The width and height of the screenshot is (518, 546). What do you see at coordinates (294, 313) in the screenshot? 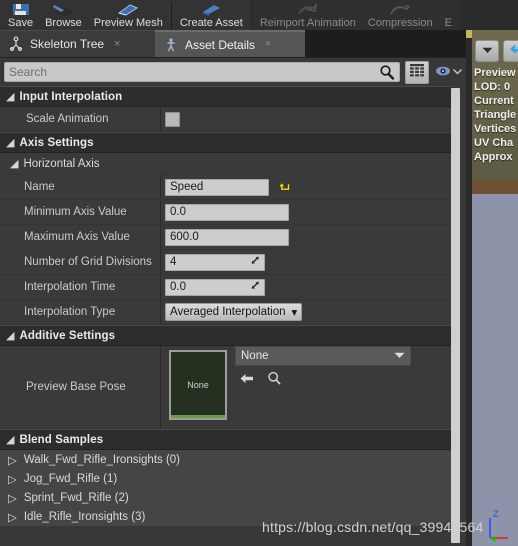
I see `chevron-down-icon: ▾` at bounding box center [294, 313].